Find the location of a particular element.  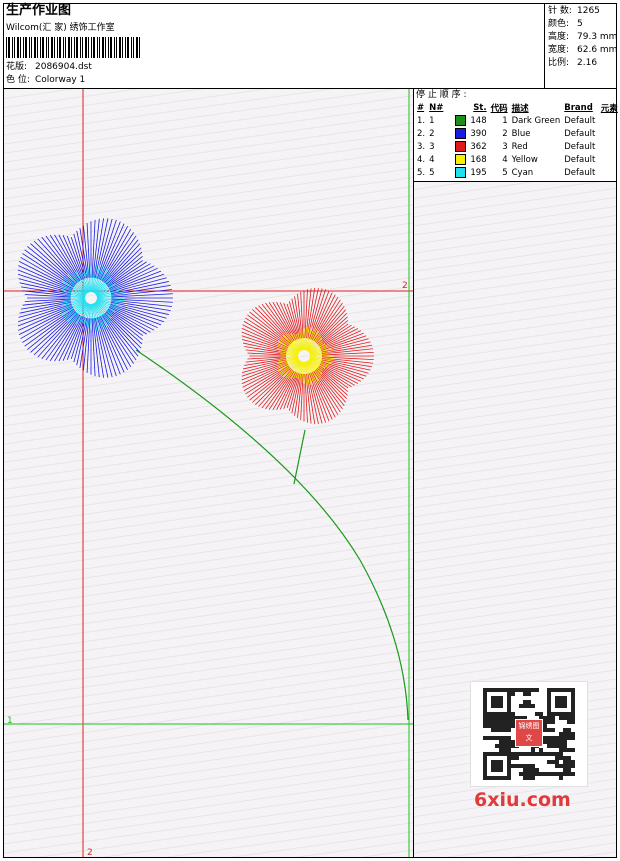

small-stem is located at coordinates (299, 457).